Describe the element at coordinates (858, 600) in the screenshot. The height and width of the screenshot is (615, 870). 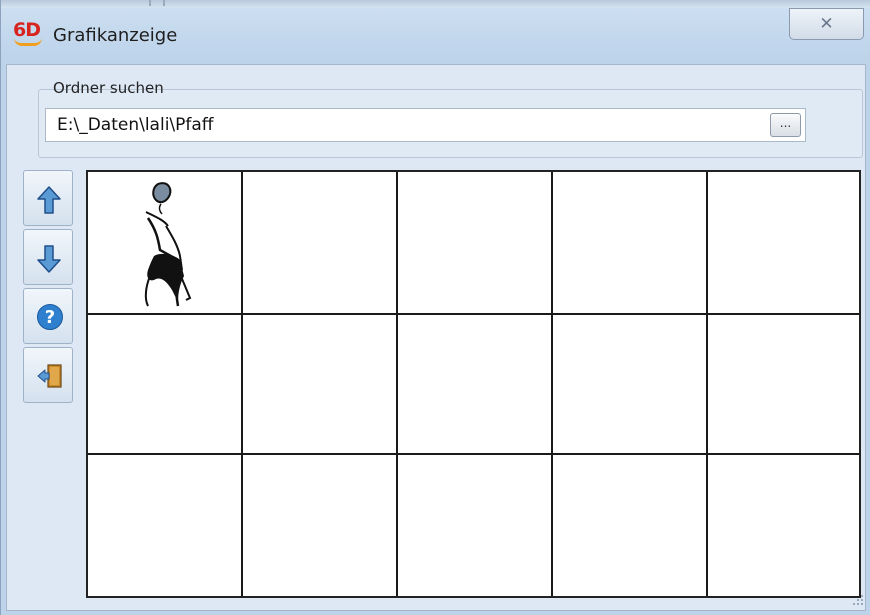
I see `resize-grip-icon` at that location.